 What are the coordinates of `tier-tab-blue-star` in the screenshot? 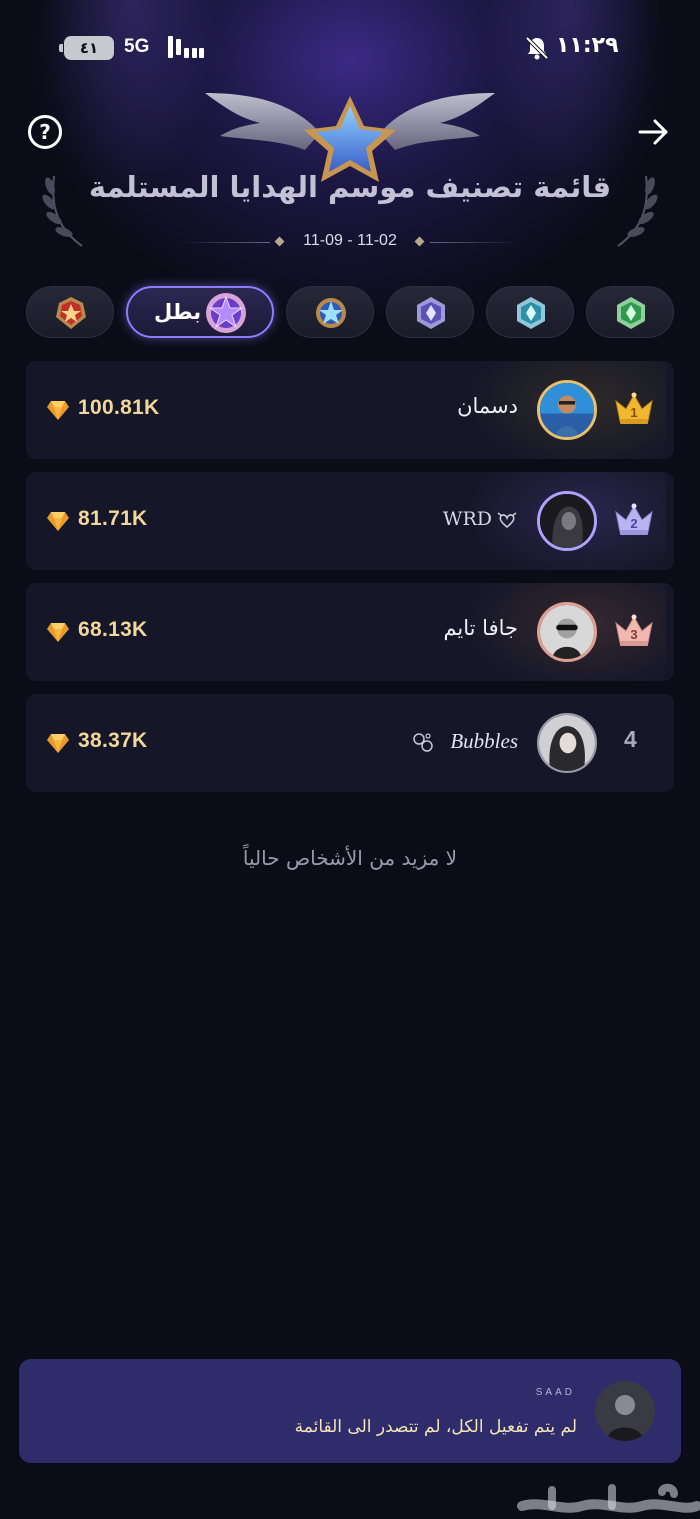 It's located at (330, 312).